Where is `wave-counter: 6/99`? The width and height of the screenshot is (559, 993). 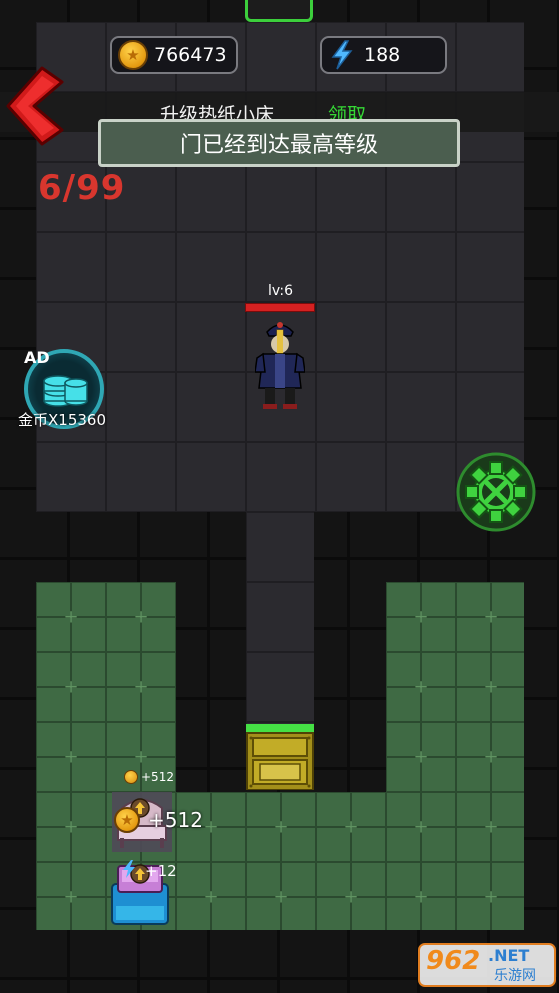 wave-counter: 6/99 is located at coordinates (82, 188).